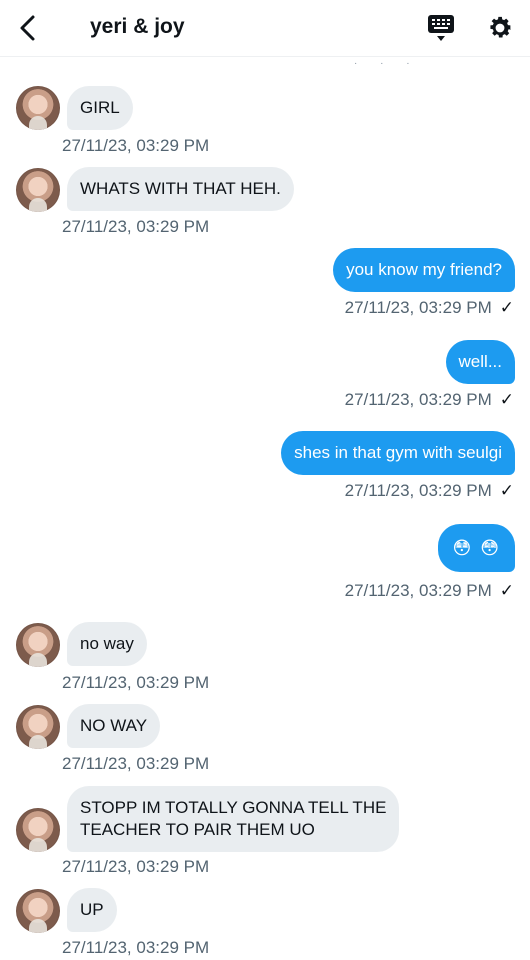 The width and height of the screenshot is (530, 960). What do you see at coordinates (424, 270) in the screenshot?
I see `message-bubble-outgoing: you know my friend?` at bounding box center [424, 270].